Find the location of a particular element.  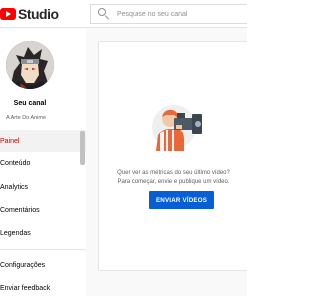

sidebar-scrollbar is located at coordinates (82, 148).